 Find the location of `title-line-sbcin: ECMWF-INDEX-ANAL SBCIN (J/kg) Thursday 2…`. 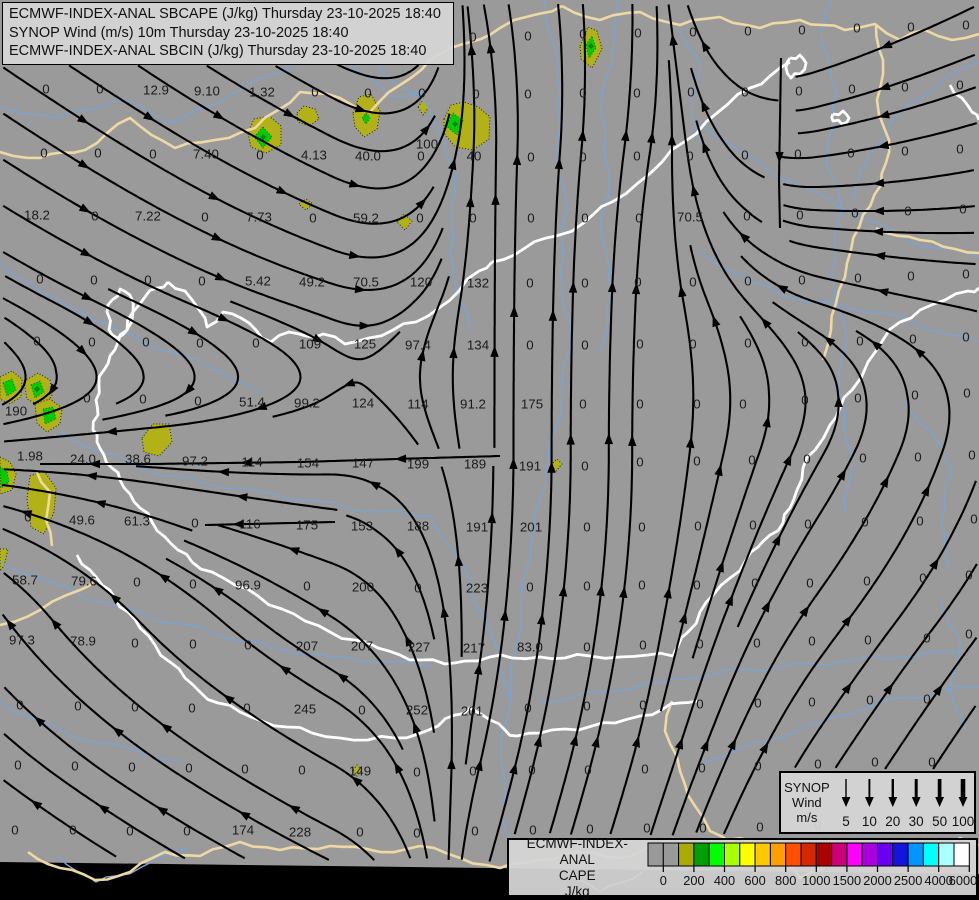

title-line-sbcin: ECMWF-INDEX-ANAL SBCIN (J/kg) Thursday 2… is located at coordinates (218, 51).